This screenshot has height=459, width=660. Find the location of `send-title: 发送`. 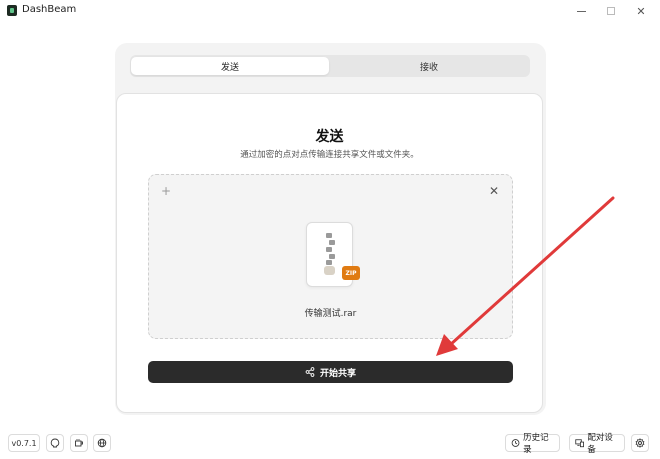

send-title: 发送 is located at coordinates (329, 137).